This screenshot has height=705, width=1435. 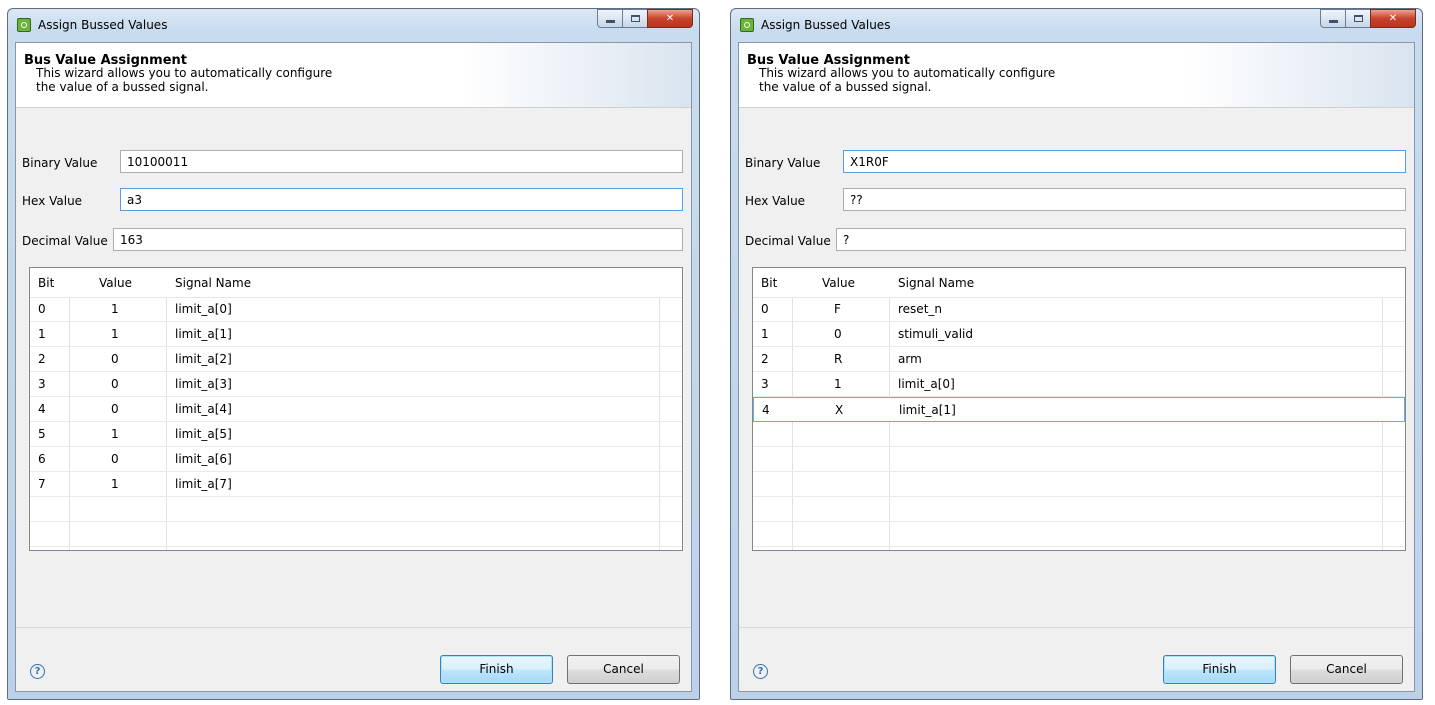 I want to click on table-row: 6 0 limit_a[6], so click(x=356, y=459).